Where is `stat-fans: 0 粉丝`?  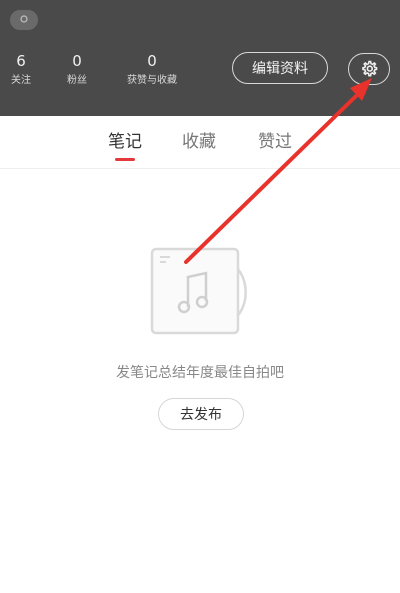
stat-fans: 0 粉丝 is located at coordinates (77, 70).